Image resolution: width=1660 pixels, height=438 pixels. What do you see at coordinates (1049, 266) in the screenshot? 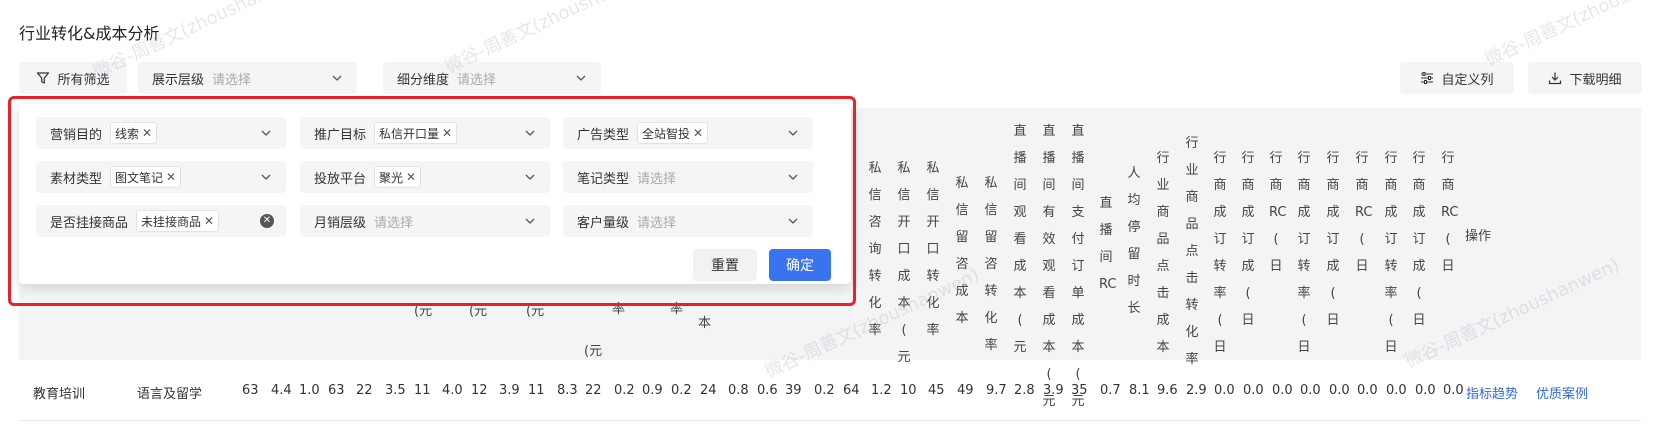
I see `column-header: 直播间有效观看成本(元` at bounding box center [1049, 266].